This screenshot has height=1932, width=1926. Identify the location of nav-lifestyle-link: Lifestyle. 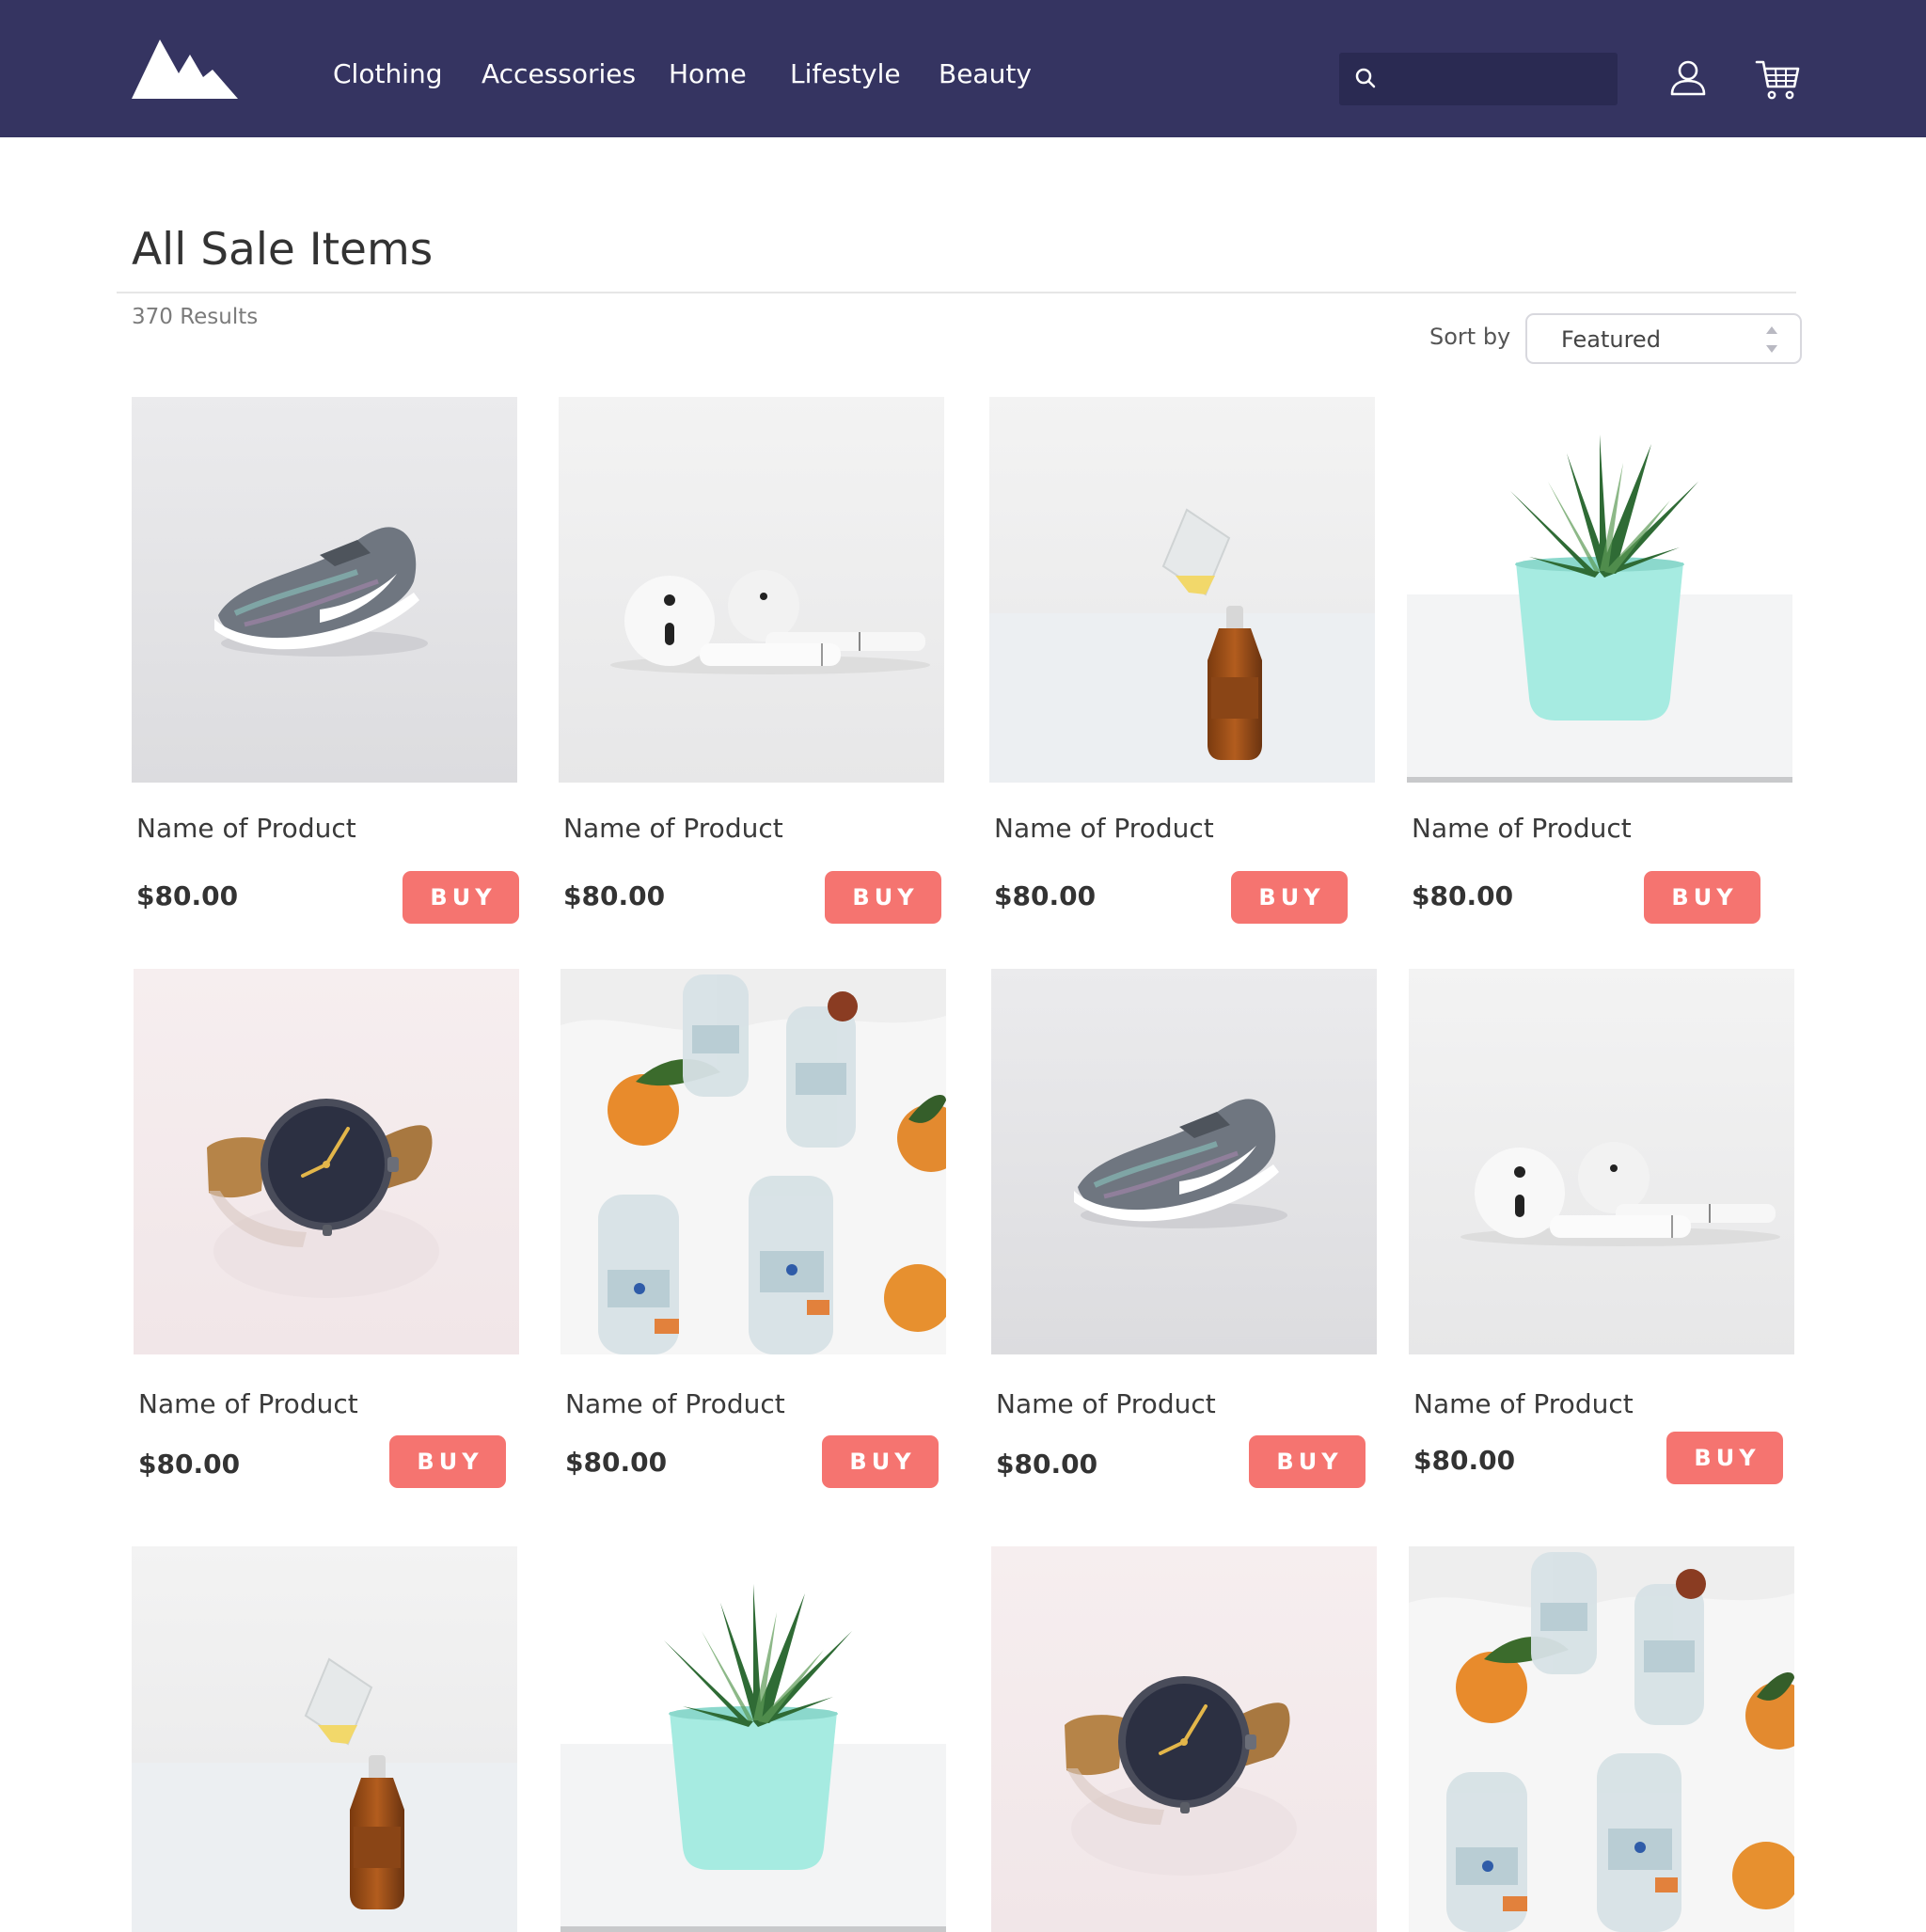
(845, 73).